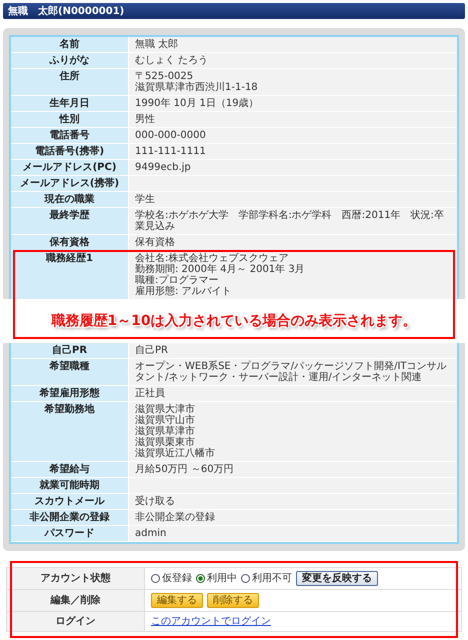 The width and height of the screenshot is (468, 640). Describe the element at coordinates (70, 533) in the screenshot. I see `field-label: パスワード` at that location.